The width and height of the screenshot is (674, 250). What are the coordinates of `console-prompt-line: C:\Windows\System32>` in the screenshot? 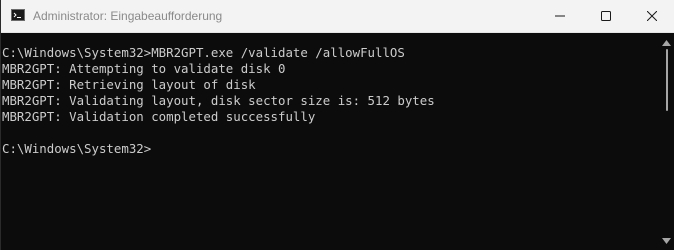 It's located at (330, 149).